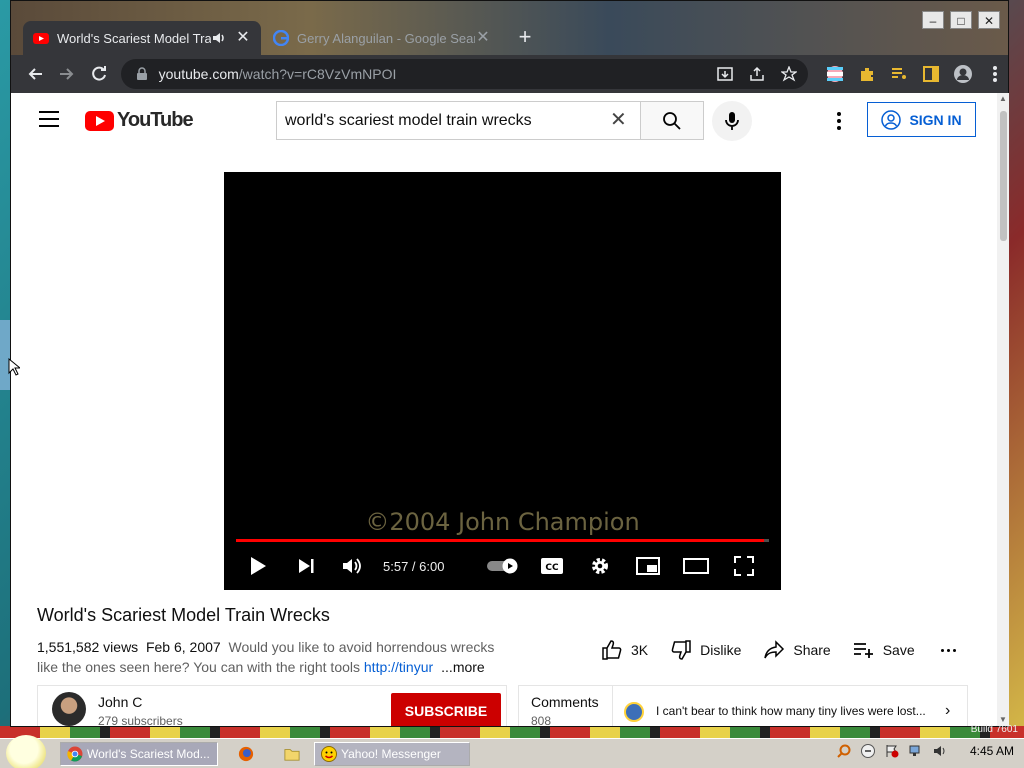 Image resolution: width=1024 pixels, height=768 pixels. What do you see at coordinates (995, 74) in the screenshot?
I see `browser-menu-icon` at bounding box center [995, 74].